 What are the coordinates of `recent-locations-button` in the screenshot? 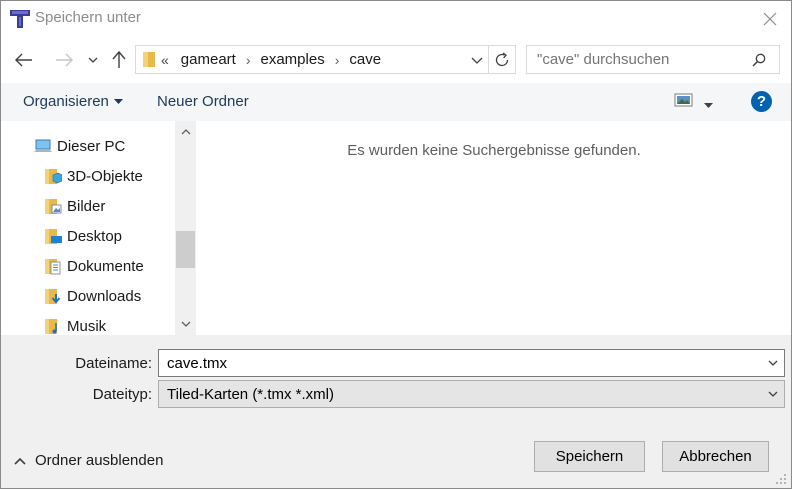 It's located at (93, 60).